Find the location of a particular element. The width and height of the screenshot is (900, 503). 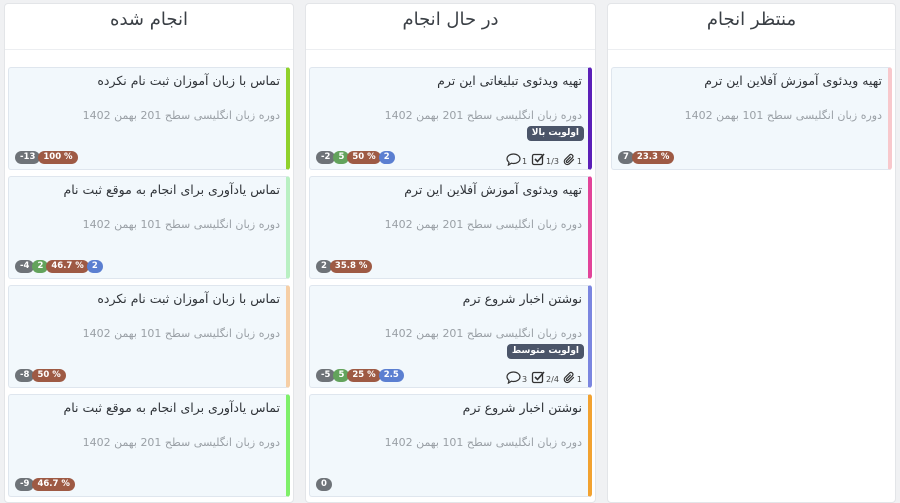

score-badge: 2.5 is located at coordinates (391, 375).